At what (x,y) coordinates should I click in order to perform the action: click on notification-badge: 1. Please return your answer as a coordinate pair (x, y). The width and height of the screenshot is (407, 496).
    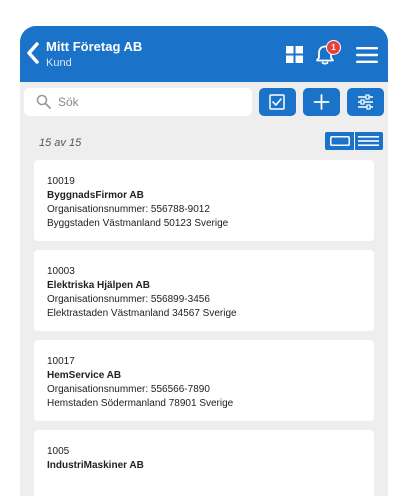
    Looking at the image, I should click on (333, 47).